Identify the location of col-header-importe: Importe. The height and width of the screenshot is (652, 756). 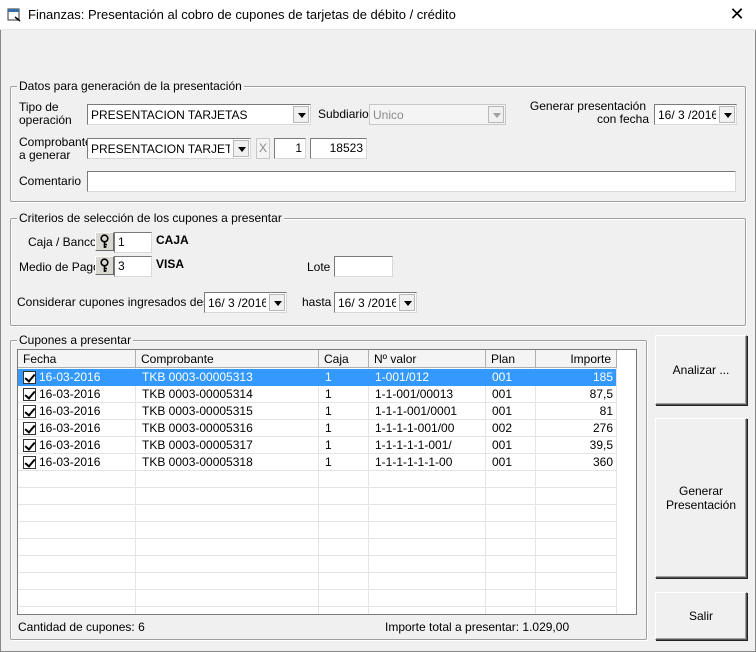
(576, 359).